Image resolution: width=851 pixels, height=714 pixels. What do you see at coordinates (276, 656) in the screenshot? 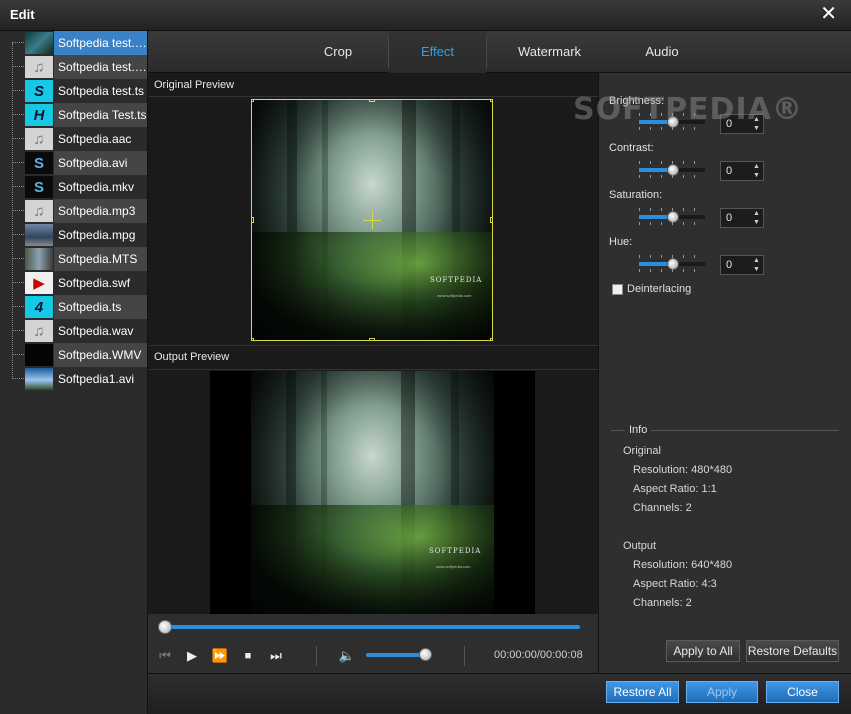
I see `skip-end-icon: ⏭` at bounding box center [276, 656].